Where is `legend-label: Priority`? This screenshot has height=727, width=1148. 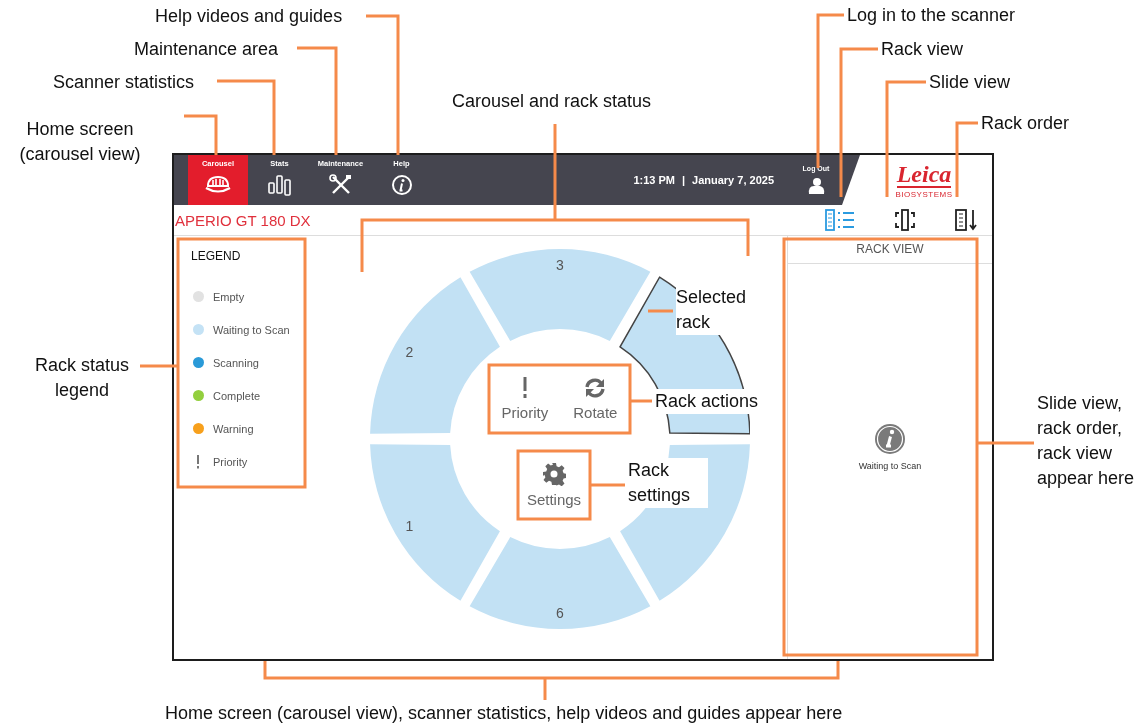 legend-label: Priority is located at coordinates (230, 461).